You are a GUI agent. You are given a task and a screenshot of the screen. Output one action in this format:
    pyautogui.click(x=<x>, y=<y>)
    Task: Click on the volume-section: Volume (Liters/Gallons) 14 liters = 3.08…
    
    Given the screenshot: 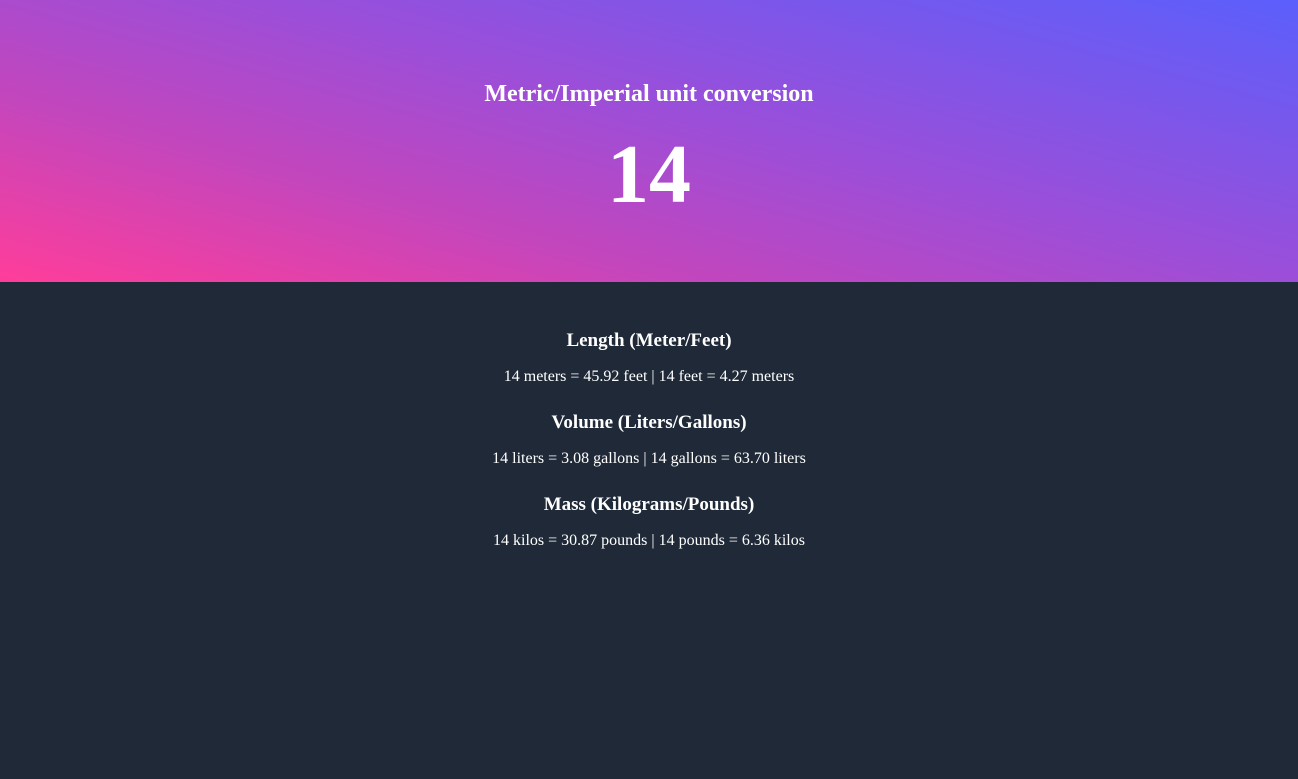 What is the action you would take?
    pyautogui.click(x=649, y=440)
    